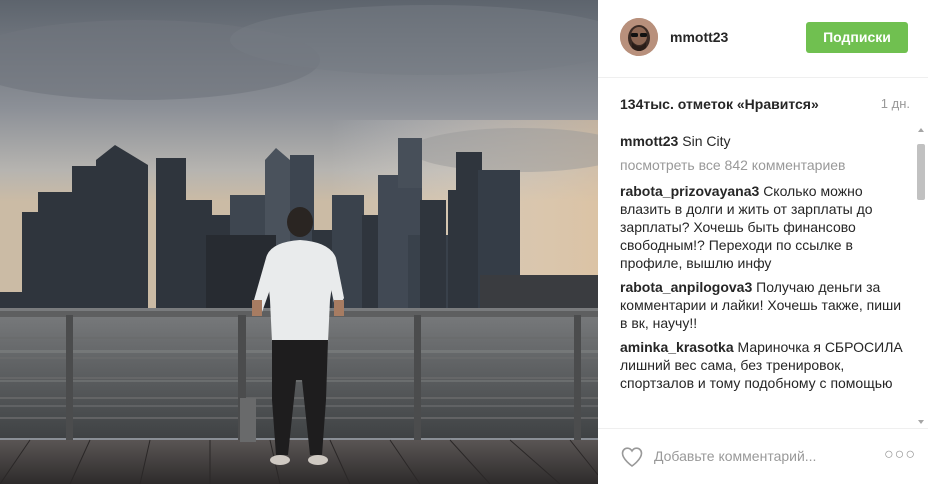 This screenshot has height=484, width=928. What do you see at coordinates (677, 347) in the screenshot?
I see `comment-username: aminka_krasotka` at bounding box center [677, 347].